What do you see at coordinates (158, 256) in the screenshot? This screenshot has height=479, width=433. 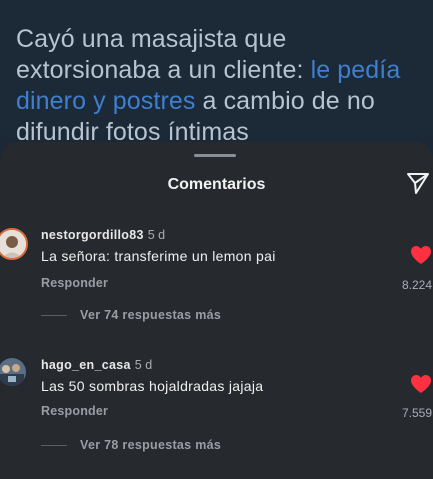 I see `comment-text: La señora: transferime un lemon pai` at bounding box center [158, 256].